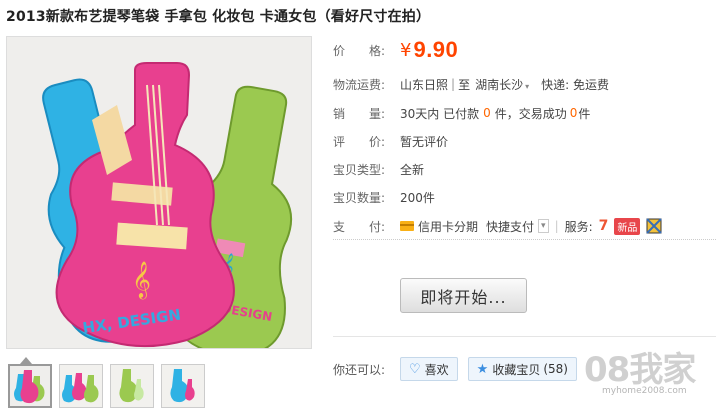  Describe the element at coordinates (26, 360) in the screenshot. I see `thumbnail-active-indicator` at that location.